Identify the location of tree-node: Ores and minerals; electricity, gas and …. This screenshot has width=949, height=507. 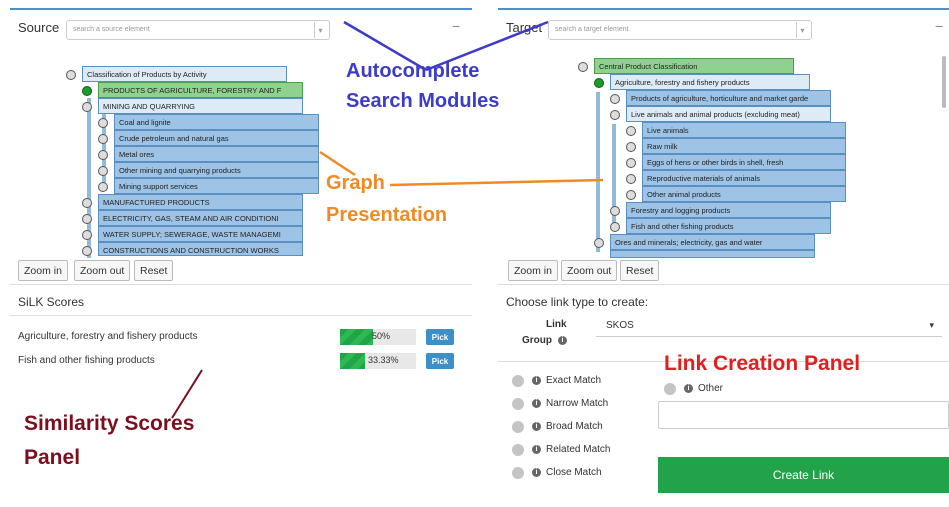
(712, 242).